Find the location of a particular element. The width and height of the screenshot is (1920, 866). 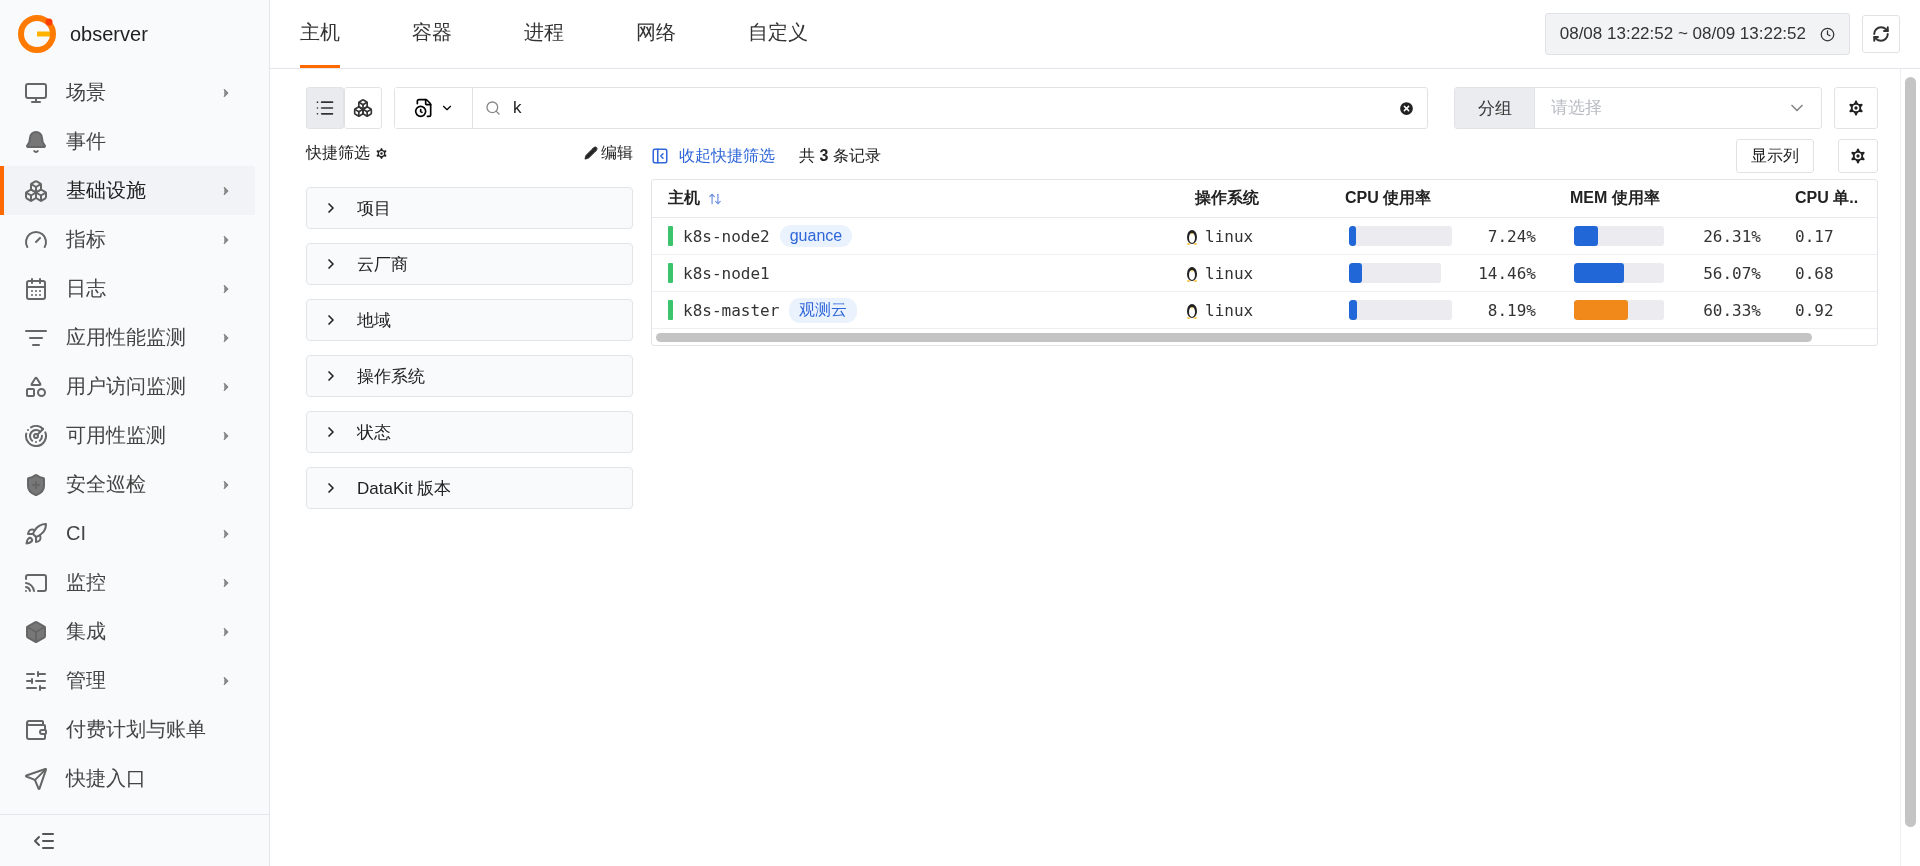

sidebar-item: 快捷入口 is located at coordinates (127, 778).